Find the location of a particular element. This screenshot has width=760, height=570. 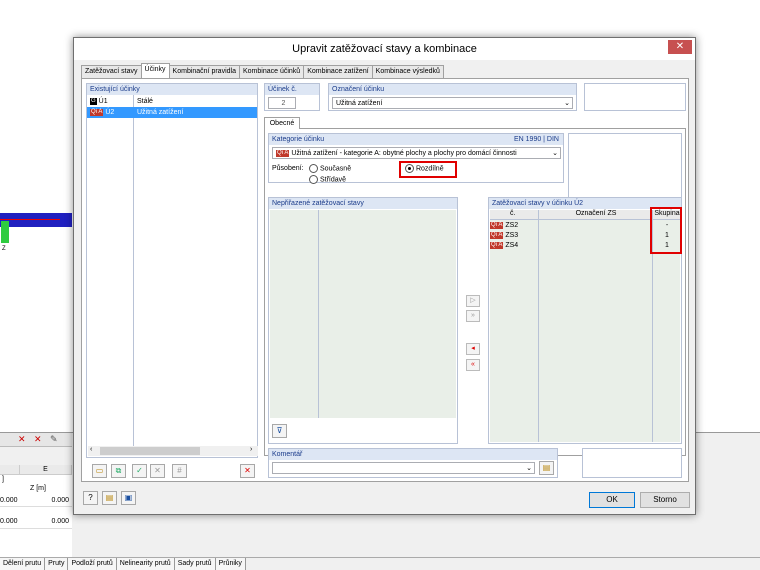

help-icon: ? is located at coordinates (90, 497).